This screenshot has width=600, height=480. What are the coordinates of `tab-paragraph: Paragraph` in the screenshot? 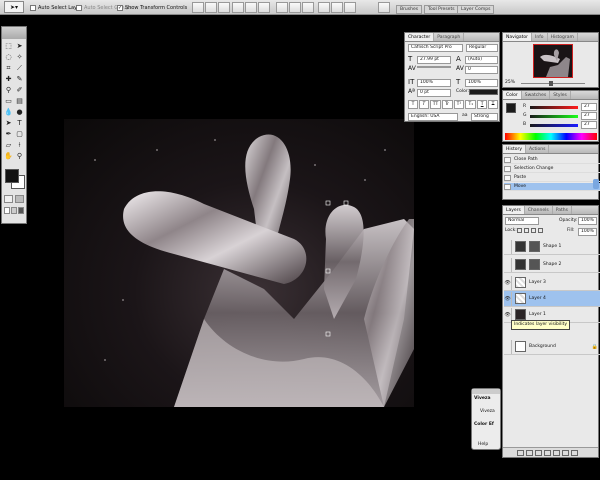 It's located at (449, 37).